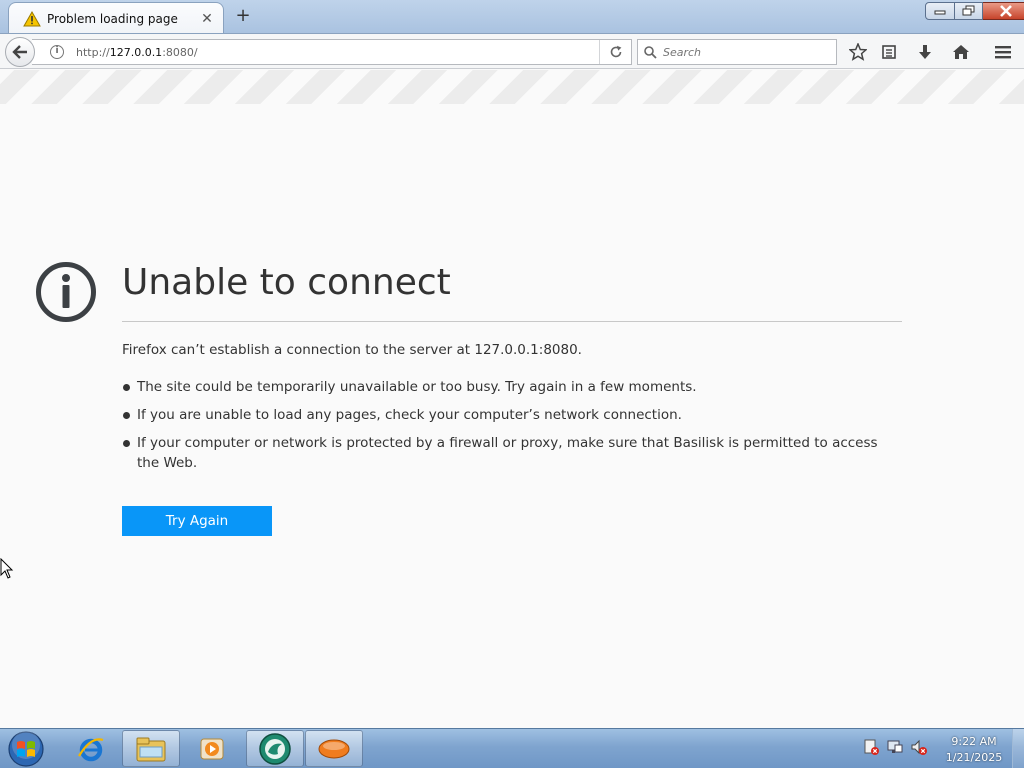 This screenshot has height=768, width=1024. Describe the element at coordinates (512, 17) in the screenshot. I see `title-bar: Problem loading page ✕ +` at that location.